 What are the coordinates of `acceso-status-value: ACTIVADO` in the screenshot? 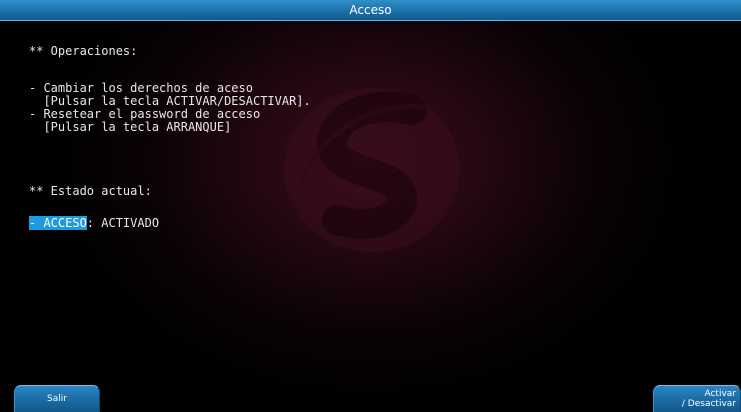 It's located at (127, 223).